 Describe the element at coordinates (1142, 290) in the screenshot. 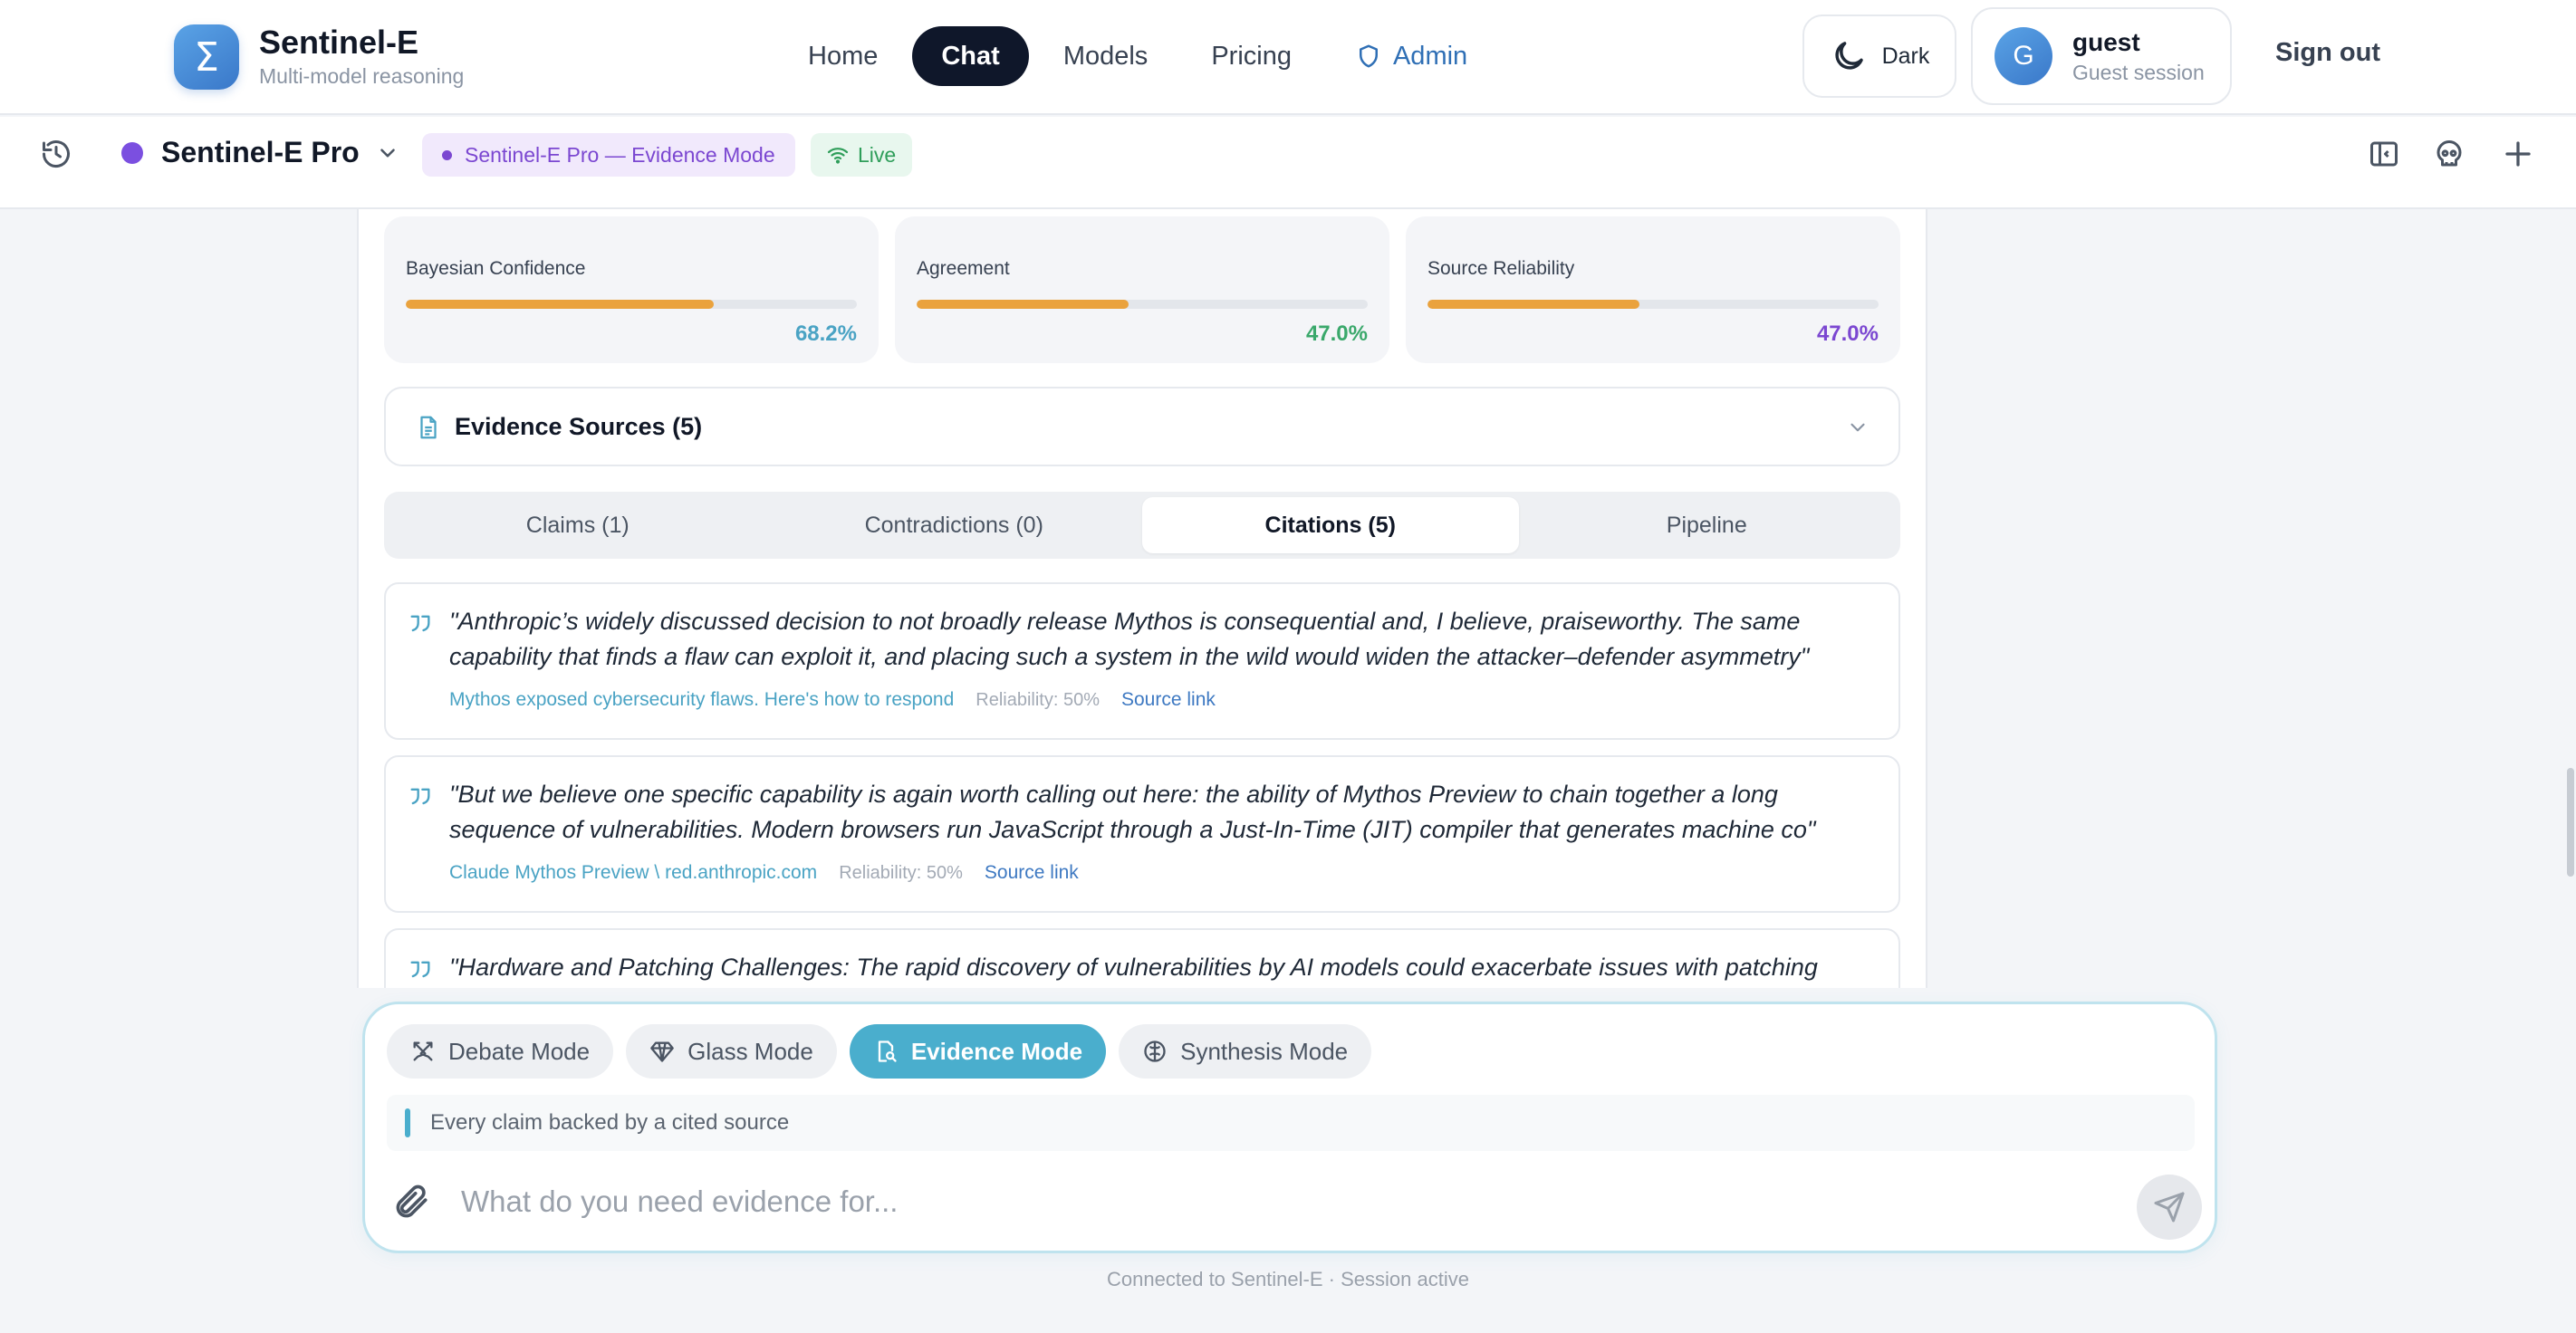

I see `metric-agreement: Agreement 47.0%` at that location.